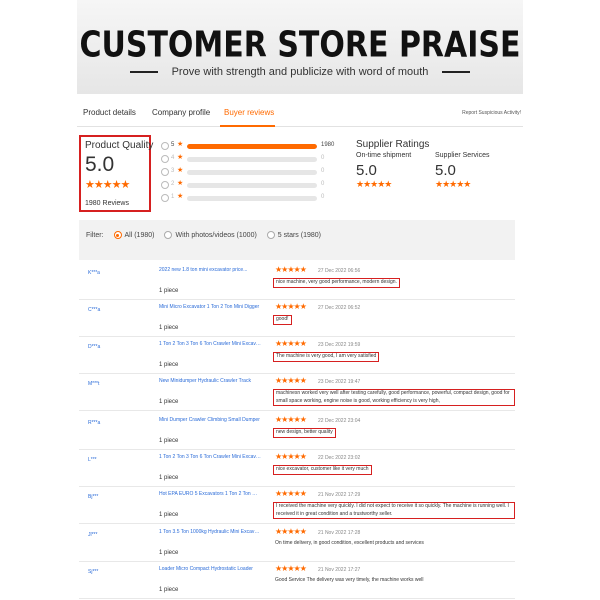 This screenshot has height=600, width=600. What do you see at coordinates (374, 184) in the screenshot?
I see `ontime-shipment-stars: ★★★★★` at bounding box center [374, 184].